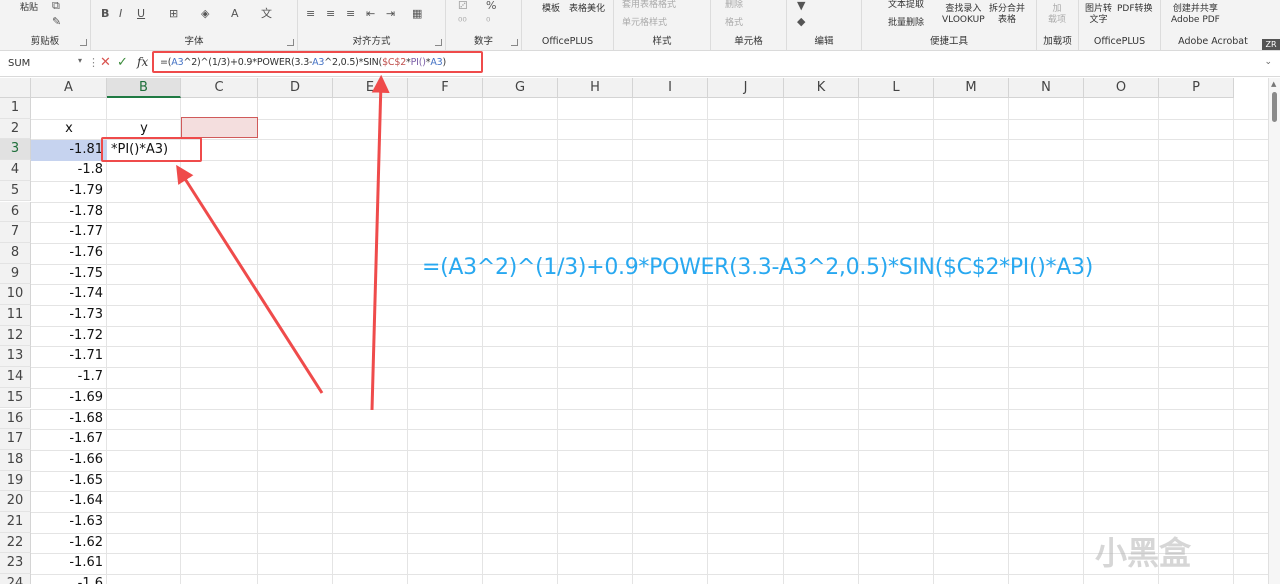  I want to click on cancel-icon: ✕, so click(105, 62).